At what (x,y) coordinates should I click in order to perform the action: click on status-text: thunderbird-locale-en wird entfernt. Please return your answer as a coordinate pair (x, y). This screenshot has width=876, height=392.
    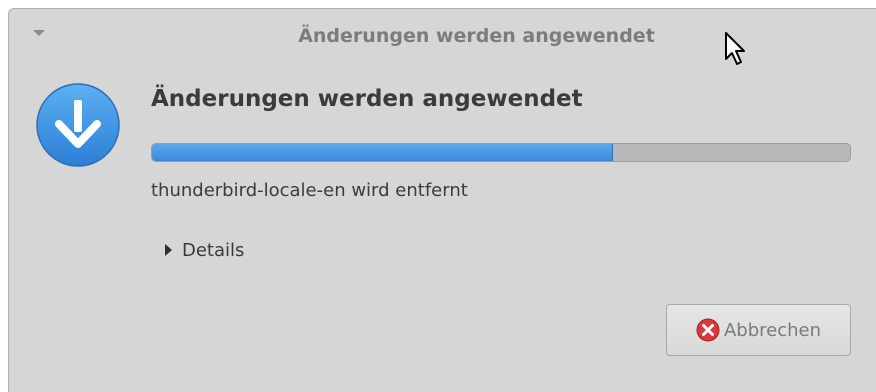
    Looking at the image, I should click on (309, 190).